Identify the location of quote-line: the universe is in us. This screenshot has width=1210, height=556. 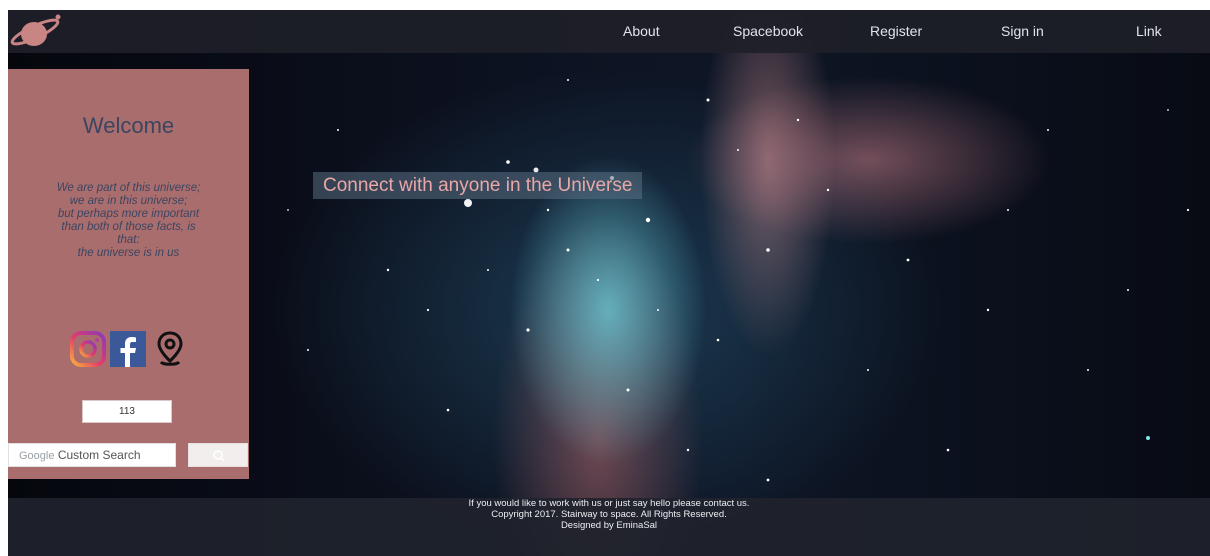
(128, 253).